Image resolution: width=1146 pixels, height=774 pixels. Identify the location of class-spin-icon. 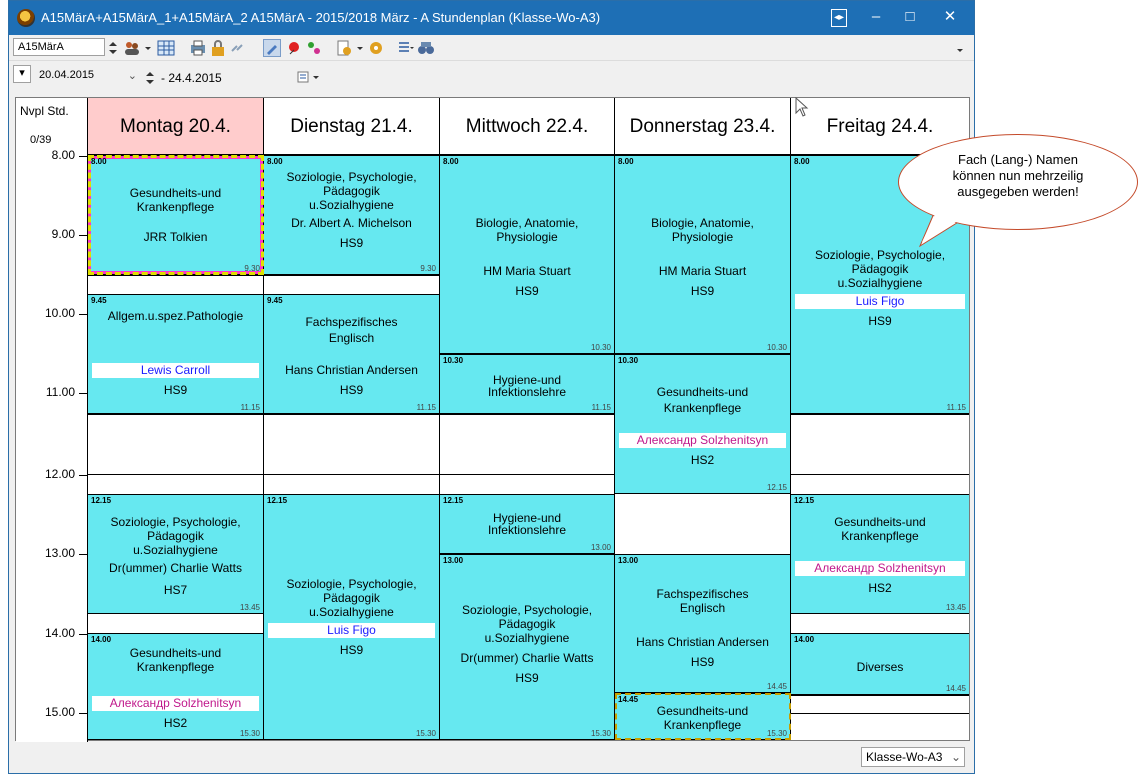
(113, 48).